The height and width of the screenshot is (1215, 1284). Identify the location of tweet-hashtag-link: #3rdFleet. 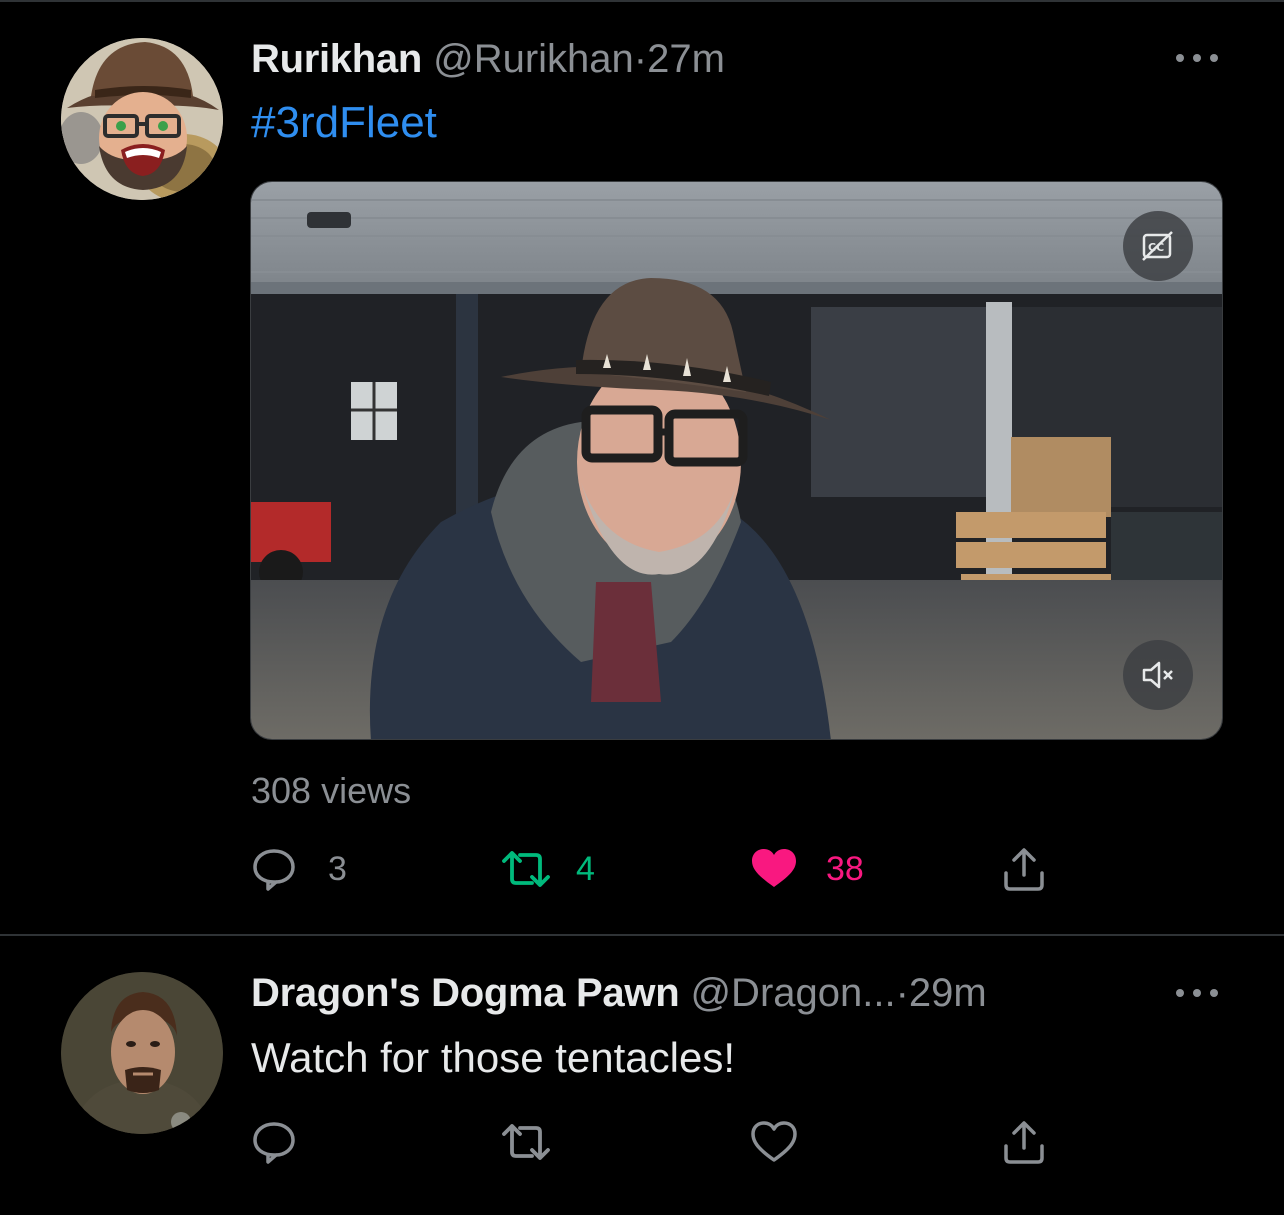
(344, 123).